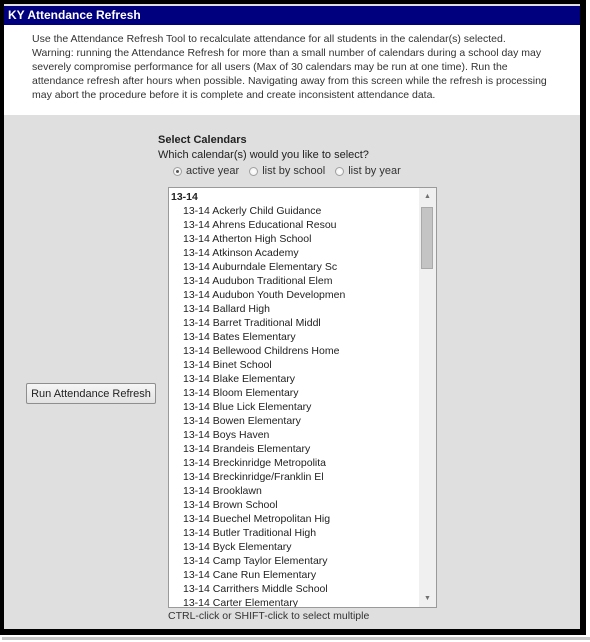  What do you see at coordinates (294, 239) in the screenshot?
I see `calendar-option: 13-14 Atherton High School` at bounding box center [294, 239].